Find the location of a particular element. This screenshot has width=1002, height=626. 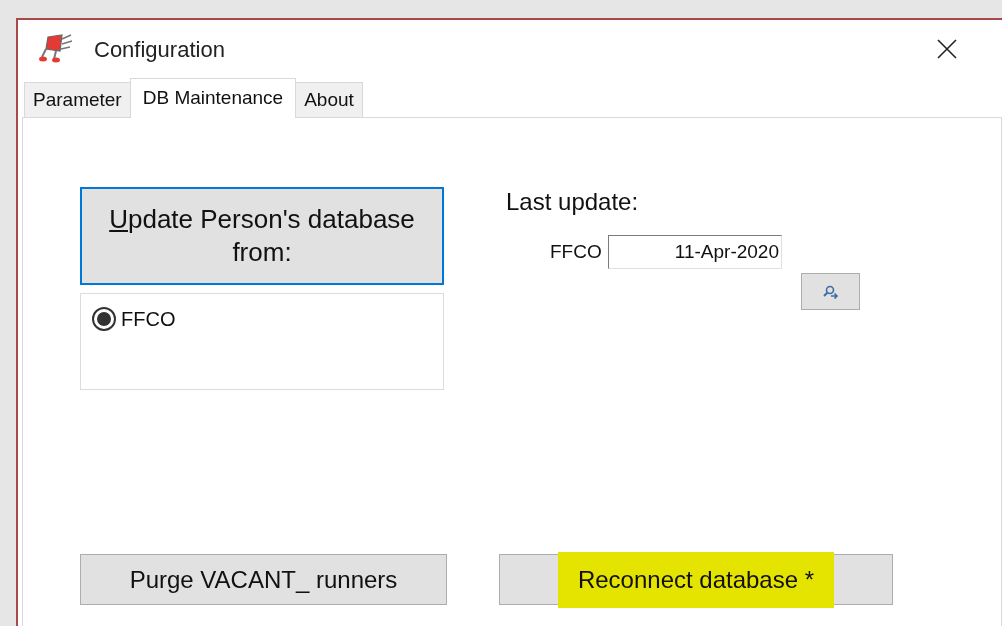

last-update-label: Last update: is located at coordinates (573, 202).